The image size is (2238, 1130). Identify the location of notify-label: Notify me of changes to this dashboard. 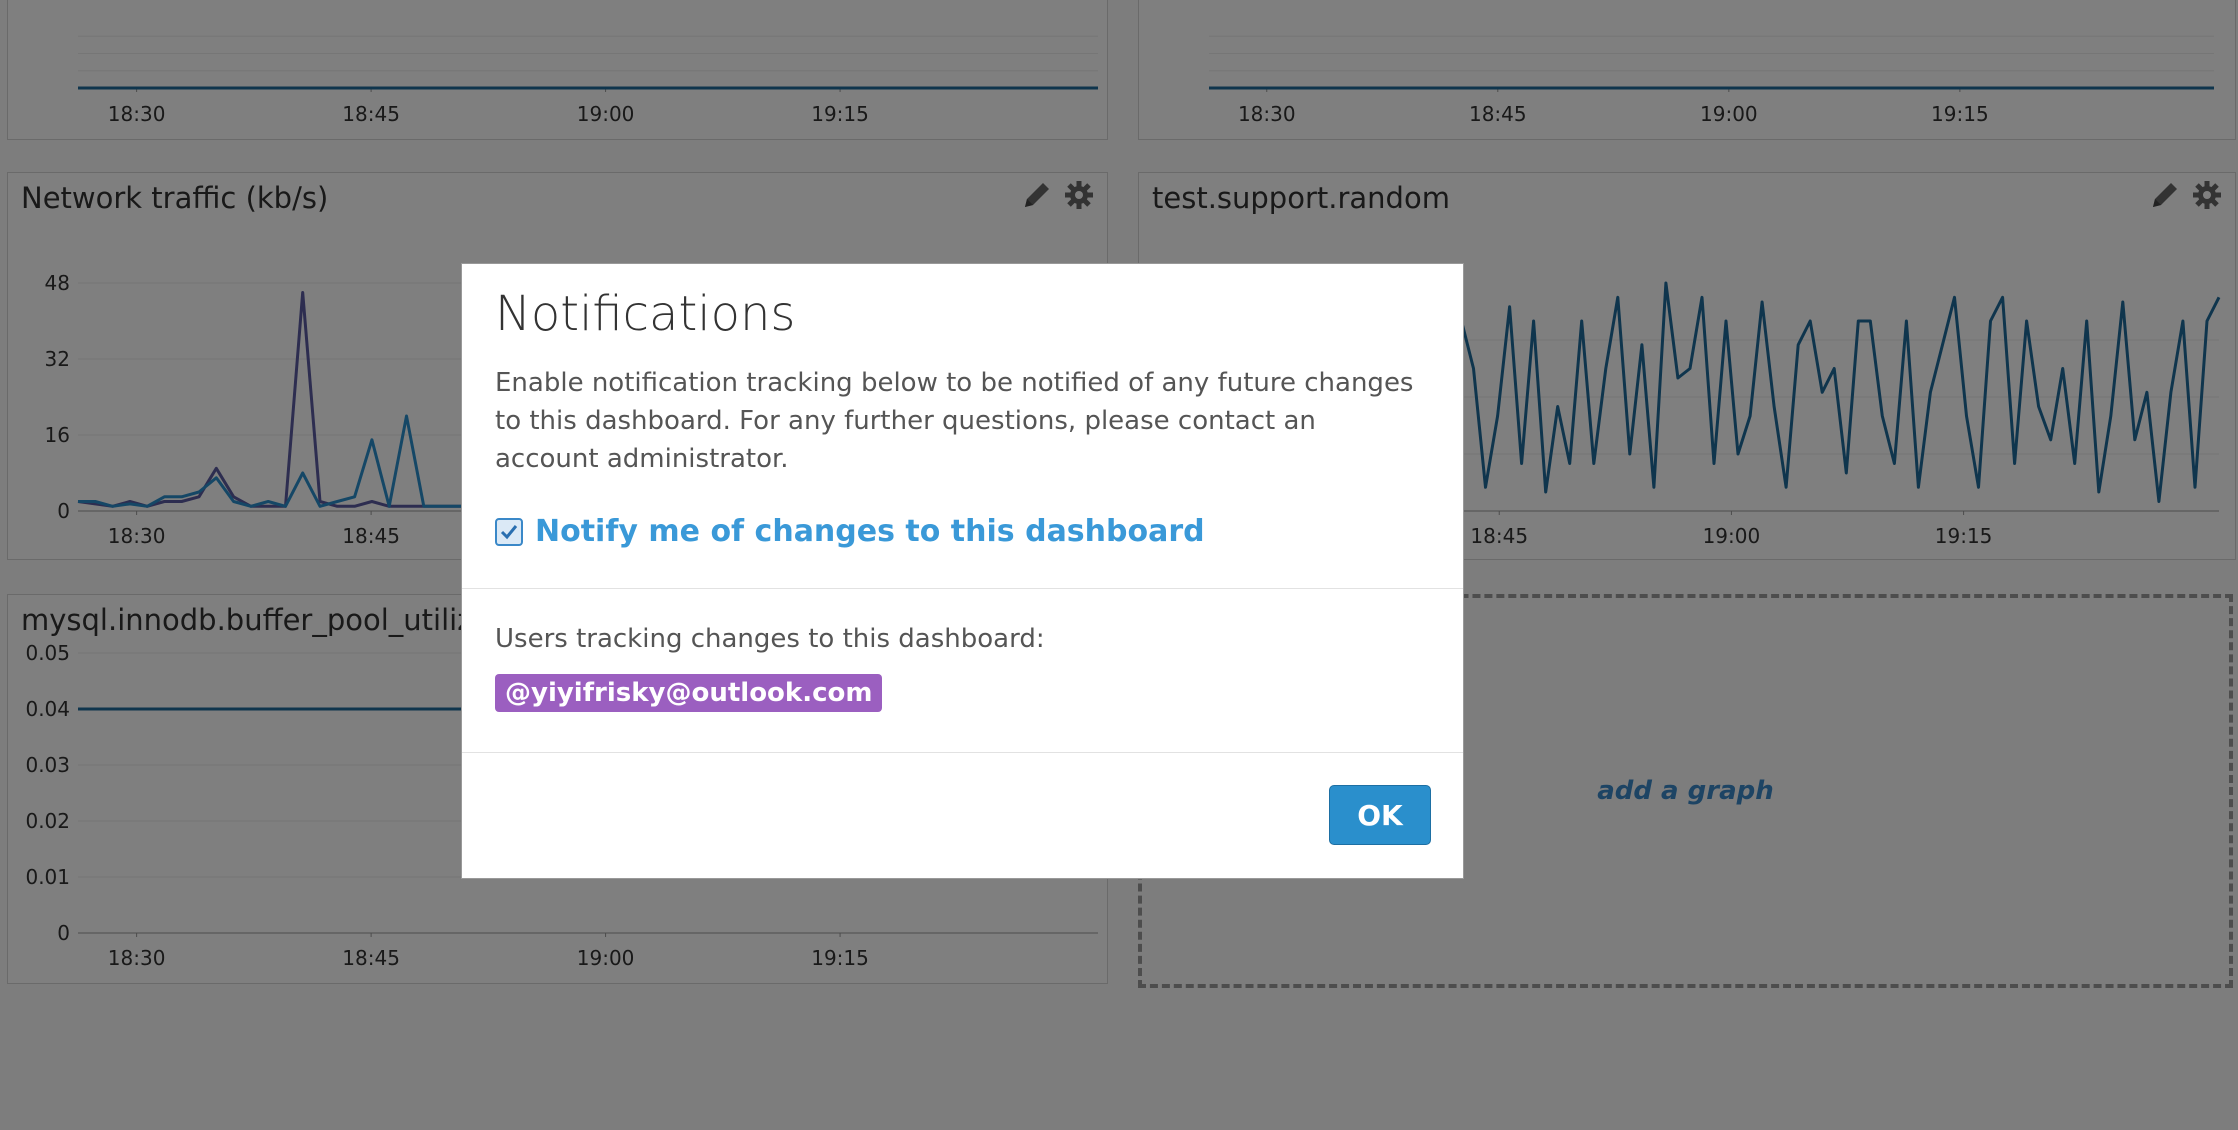
(870, 531).